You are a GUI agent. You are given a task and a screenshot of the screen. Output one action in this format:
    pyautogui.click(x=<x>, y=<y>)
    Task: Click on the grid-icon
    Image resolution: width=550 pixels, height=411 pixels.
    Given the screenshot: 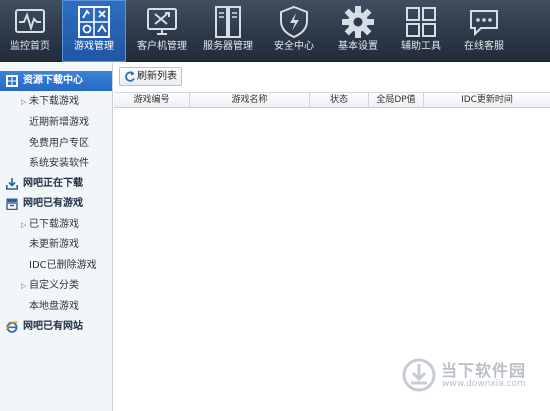 What is the action you would take?
    pyautogui.click(x=421, y=22)
    